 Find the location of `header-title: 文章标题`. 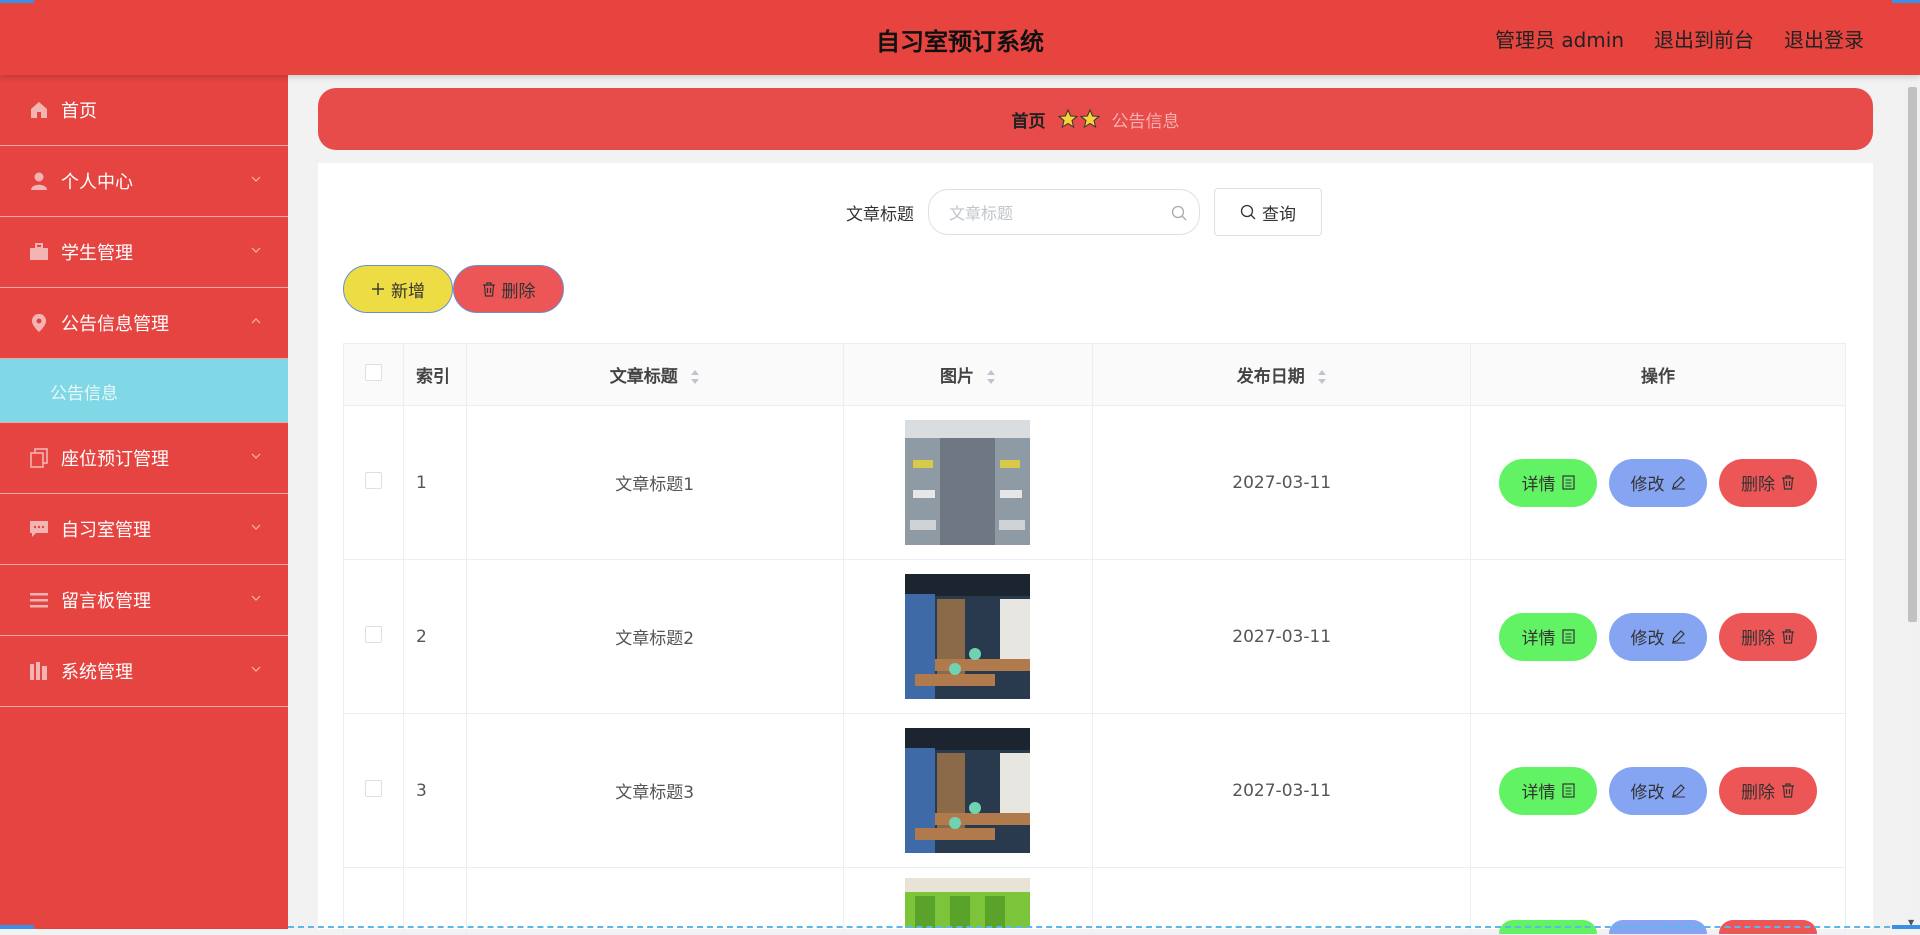

header-title: 文章标题 is located at coordinates (654, 374).